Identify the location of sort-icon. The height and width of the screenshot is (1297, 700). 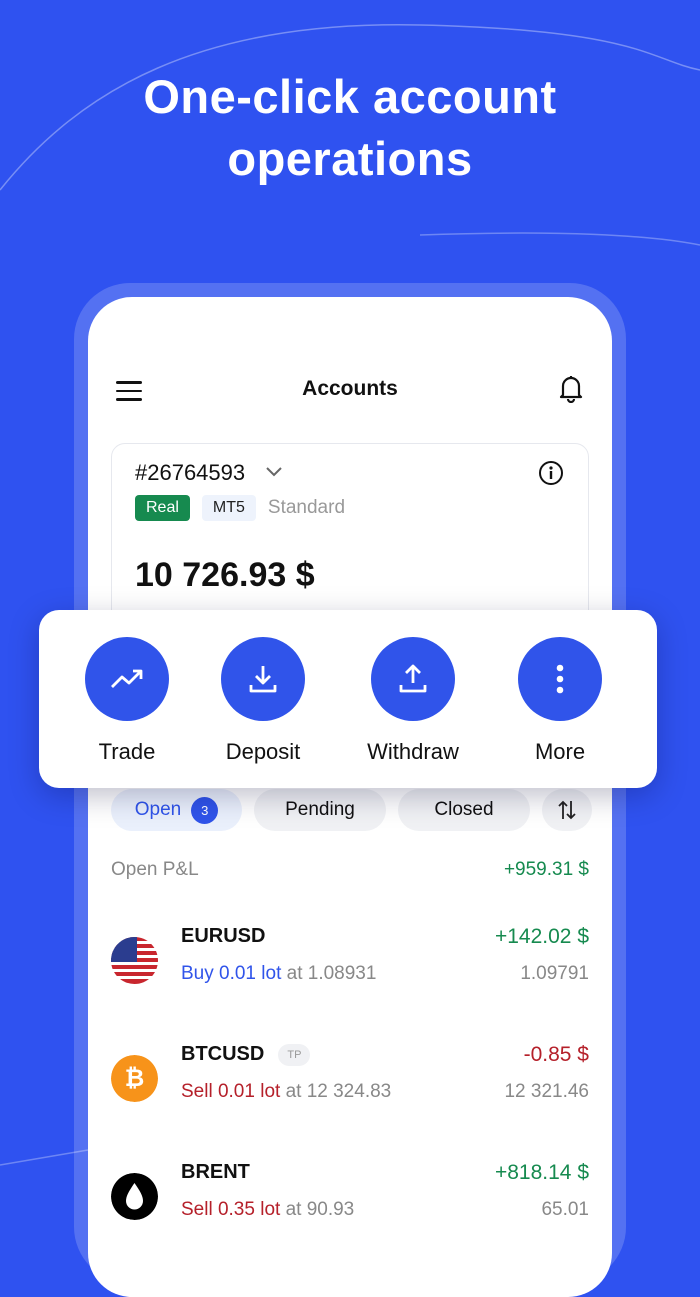
(567, 810).